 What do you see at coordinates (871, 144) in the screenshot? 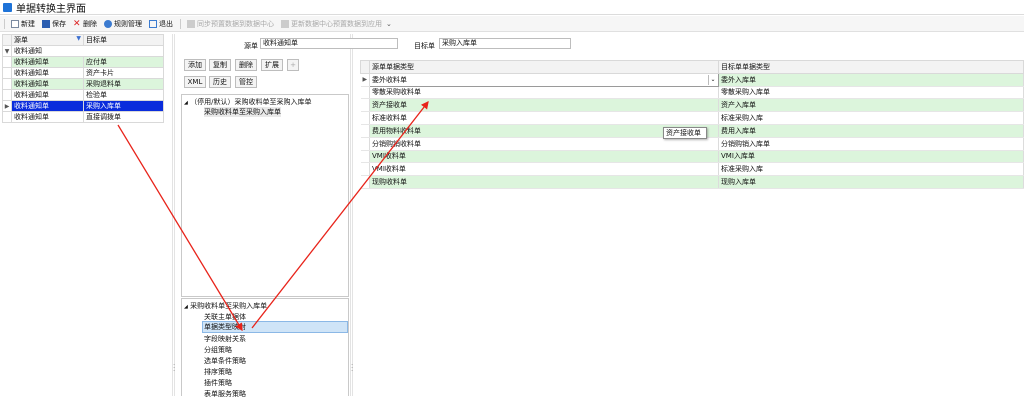
I see `cell-target-type: 分销购销入库单` at bounding box center [871, 144].